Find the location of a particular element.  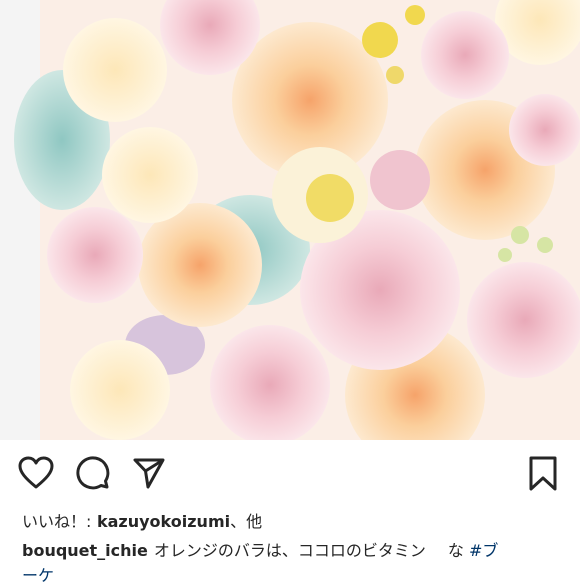

caption: bouquet_ichie オレンジのバラは、ココロのビタミン な #ブ ーケ is located at coordinates (292, 563).